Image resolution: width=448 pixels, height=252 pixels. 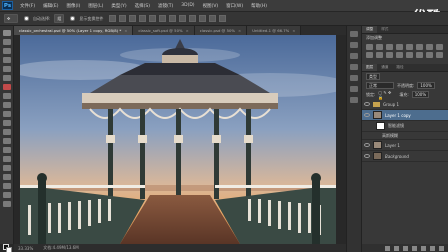 What do you see at coordinates (354, 56) in the screenshot?
I see `brush-panel-icon` at bounding box center [354, 56].